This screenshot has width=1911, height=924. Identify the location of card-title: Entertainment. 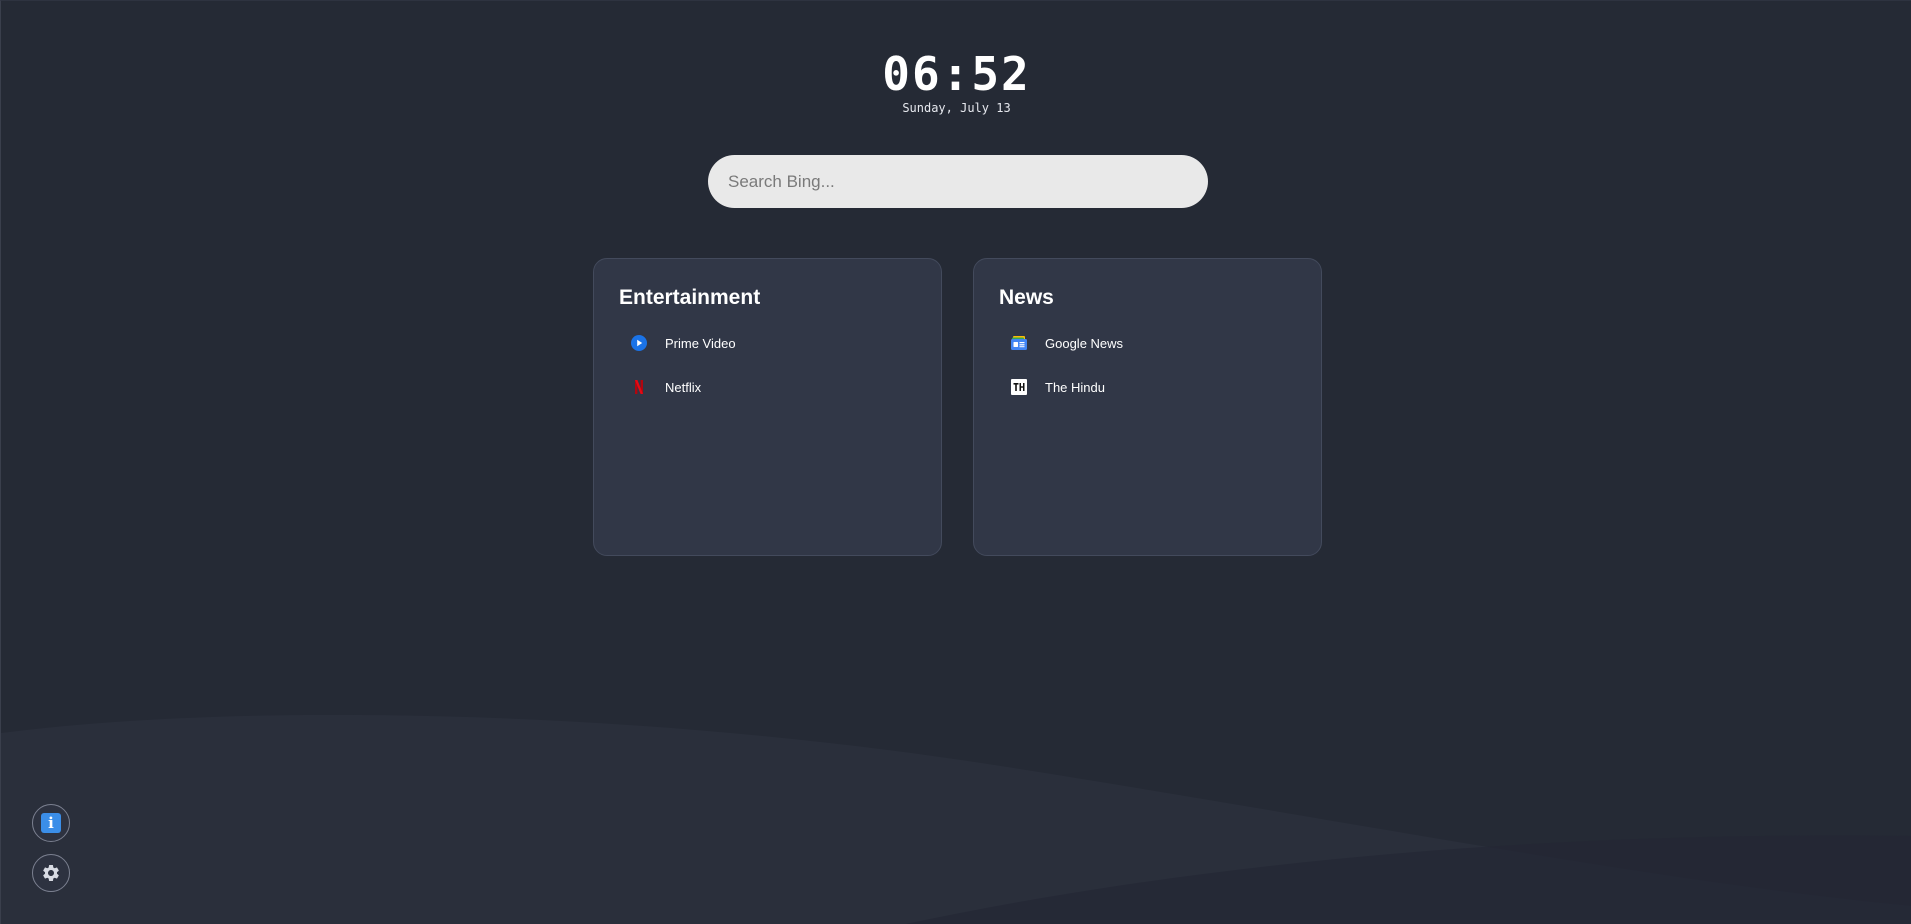
(690, 297).